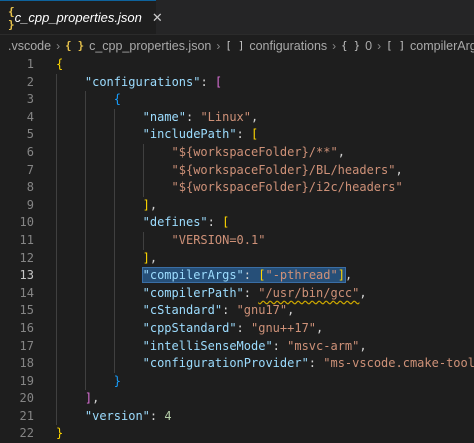  I want to click on code-token: "/usr/bin/gcc", so click(309, 292).